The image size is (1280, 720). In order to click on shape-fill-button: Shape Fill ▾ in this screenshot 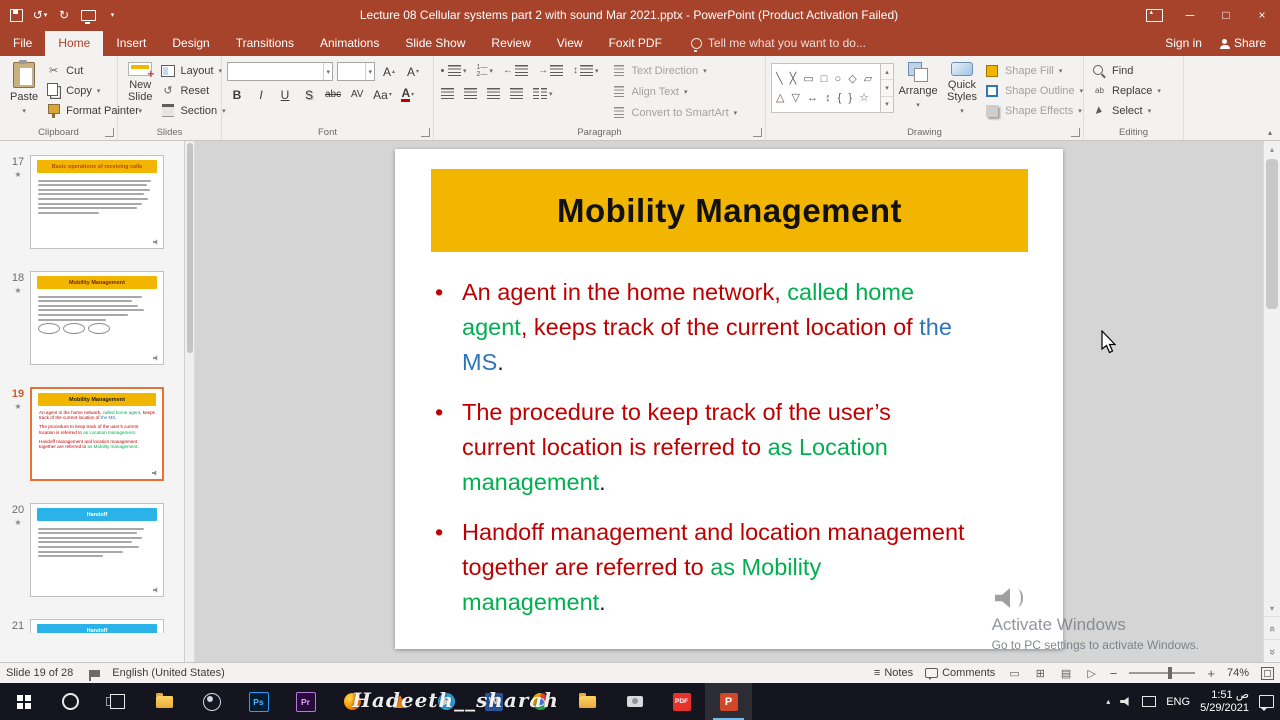, I will do `click(1034, 70)`.